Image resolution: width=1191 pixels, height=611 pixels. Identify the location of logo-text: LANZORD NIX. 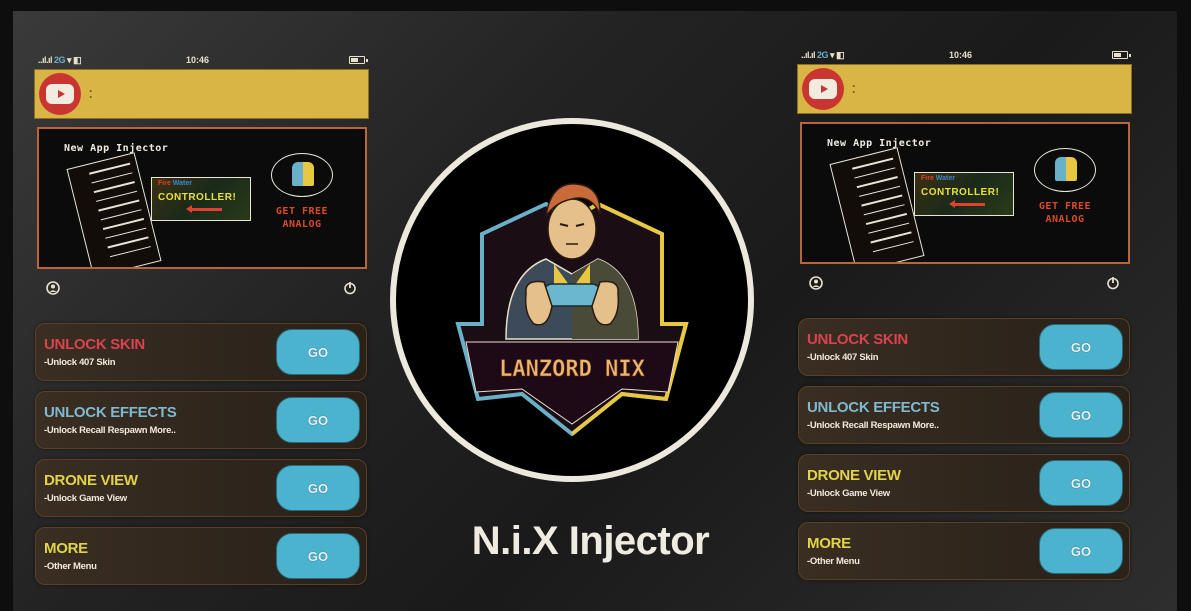
(572, 369).